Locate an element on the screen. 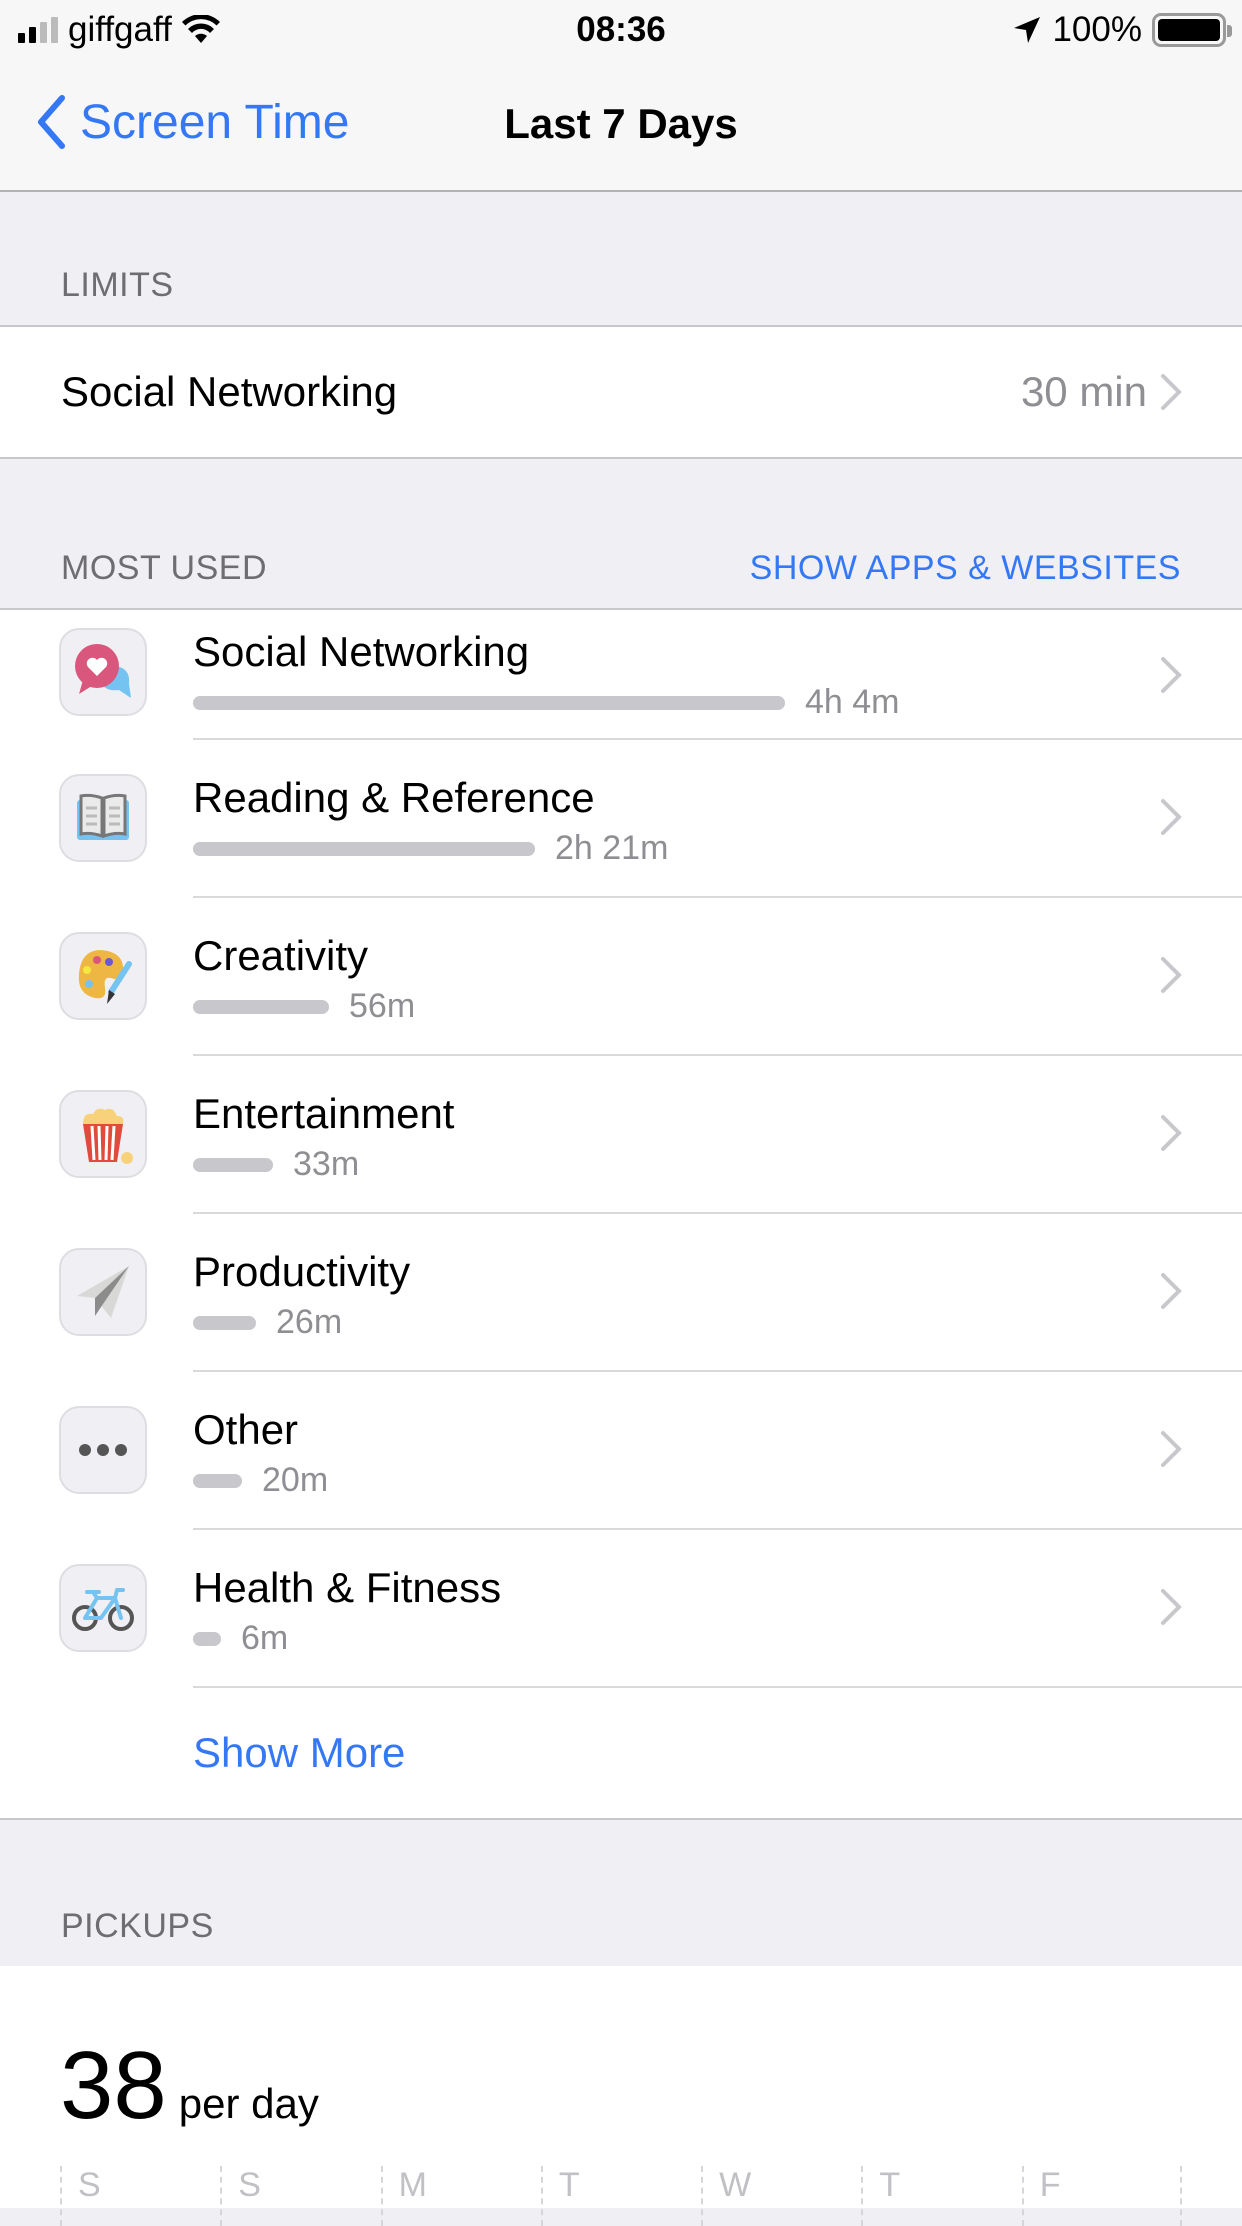  usage-time: 33m is located at coordinates (326, 1164).